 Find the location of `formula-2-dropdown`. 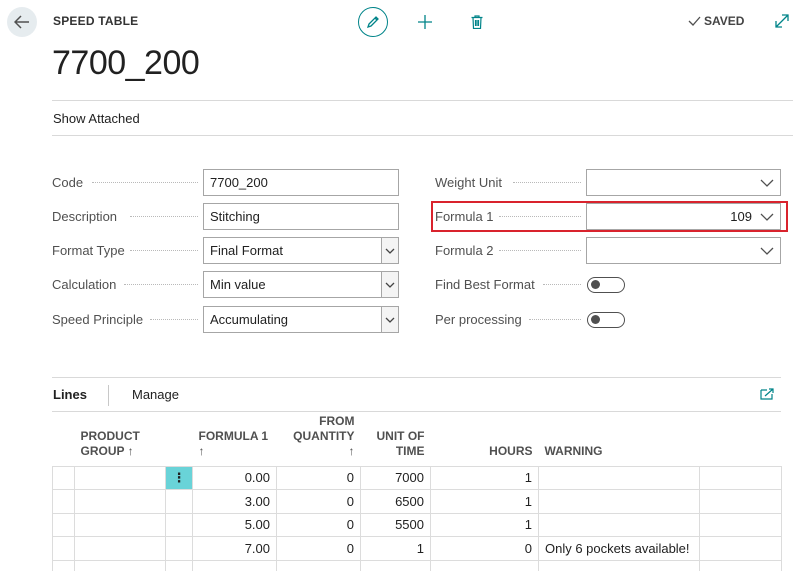

formula-2-dropdown is located at coordinates (683, 250).